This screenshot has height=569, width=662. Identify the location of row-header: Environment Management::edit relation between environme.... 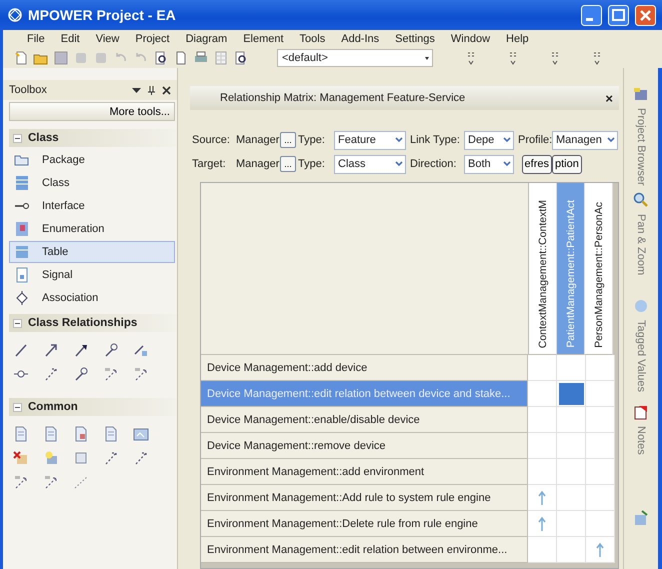
(364, 550).